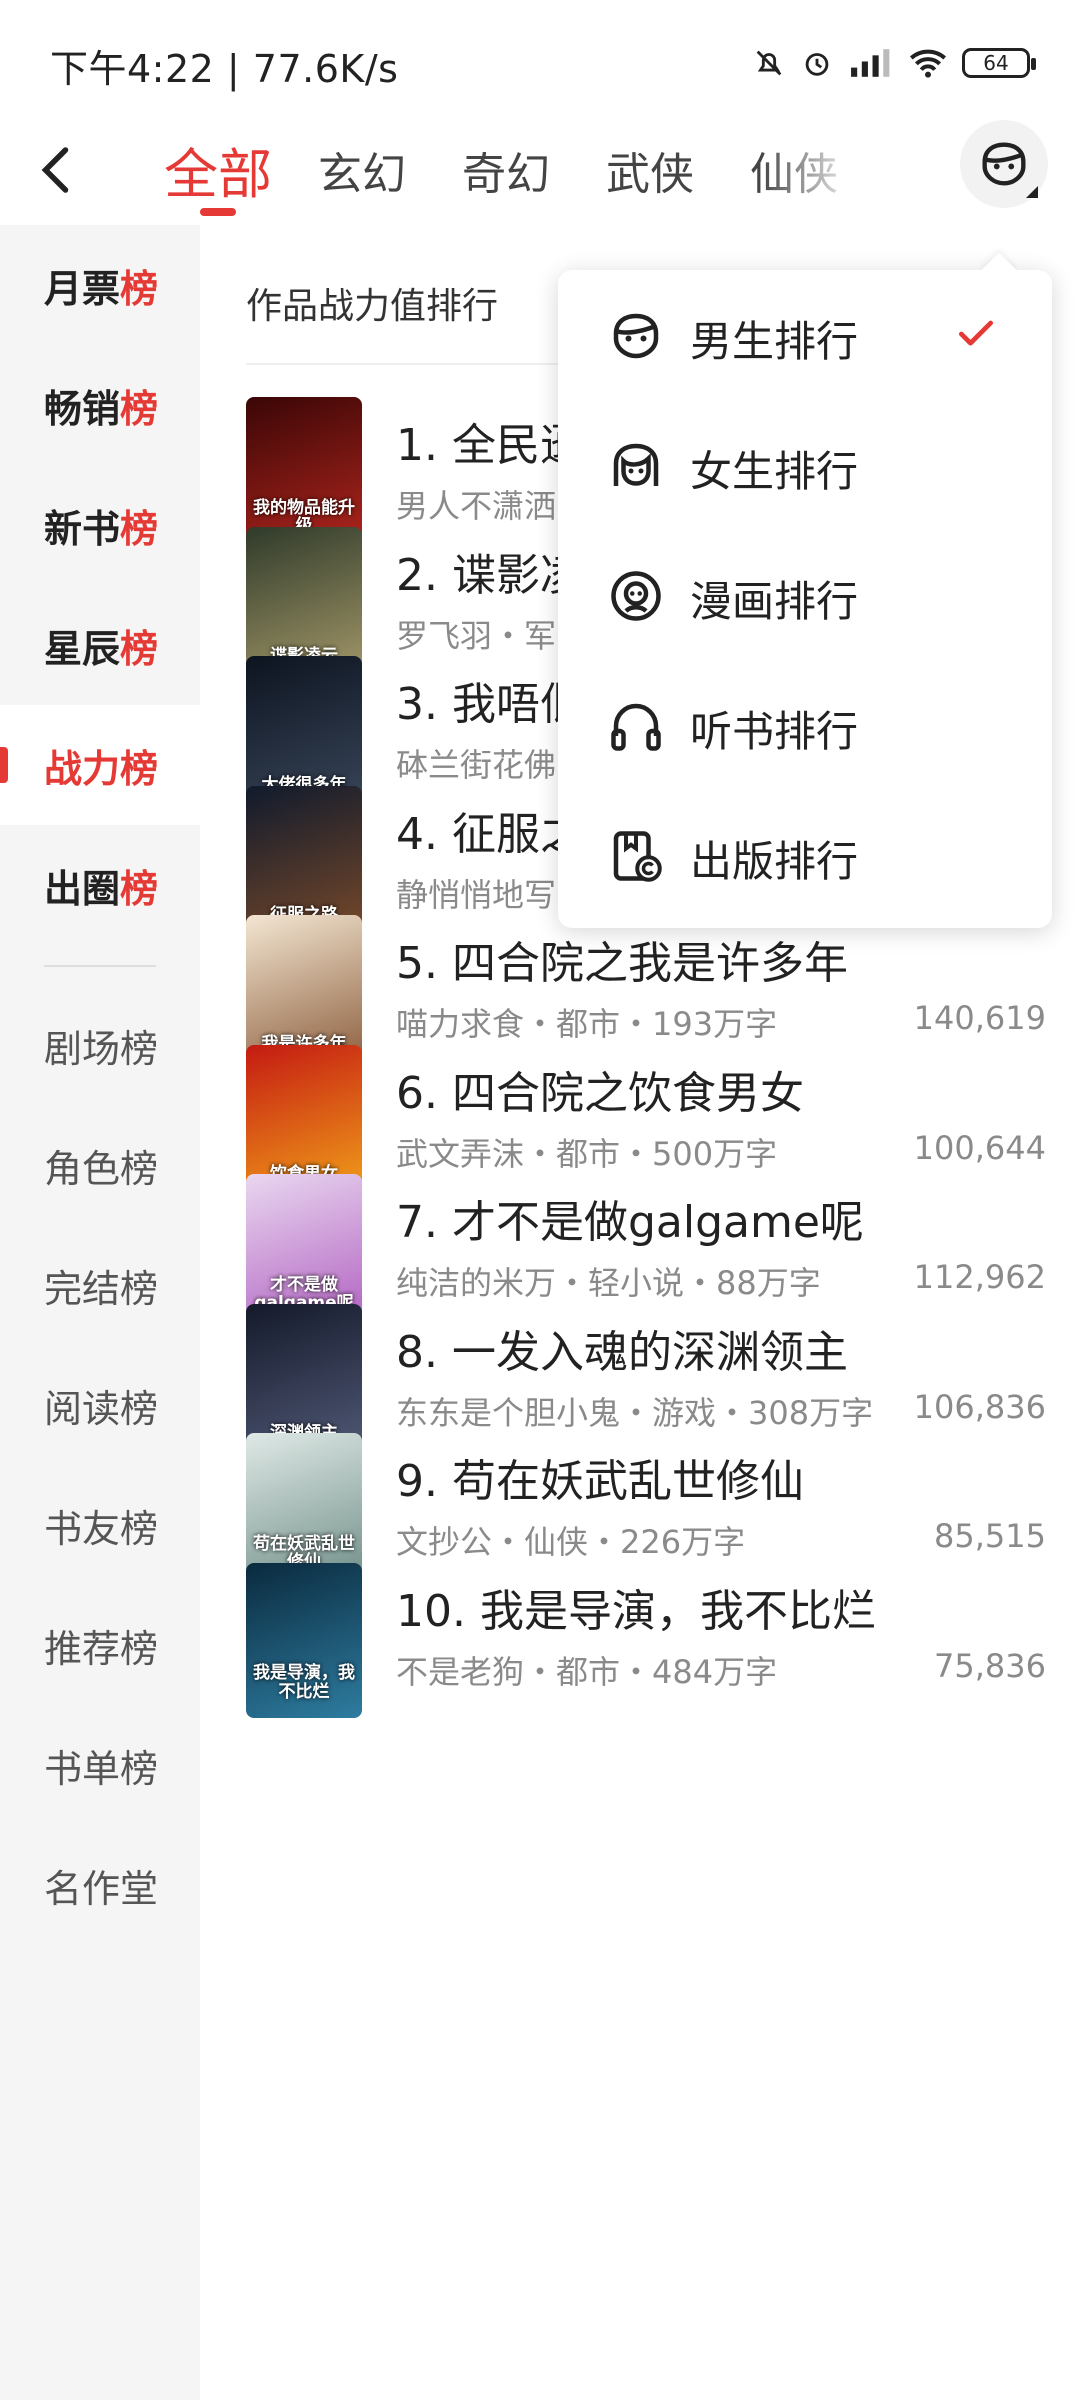 The width and height of the screenshot is (1080, 2400). Describe the element at coordinates (372, 306) in the screenshot. I see `section-title: 作品战力值排行` at that location.